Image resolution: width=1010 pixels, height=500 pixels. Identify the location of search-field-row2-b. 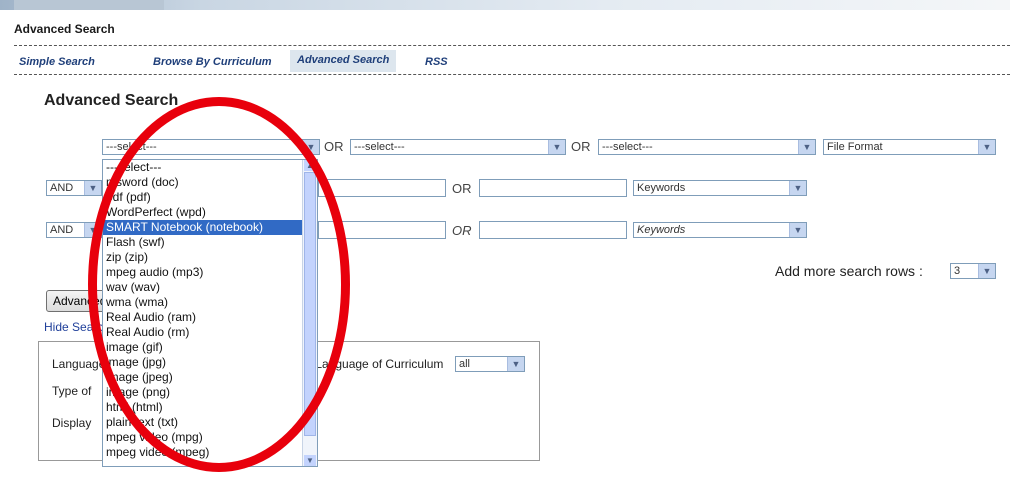
(553, 188).